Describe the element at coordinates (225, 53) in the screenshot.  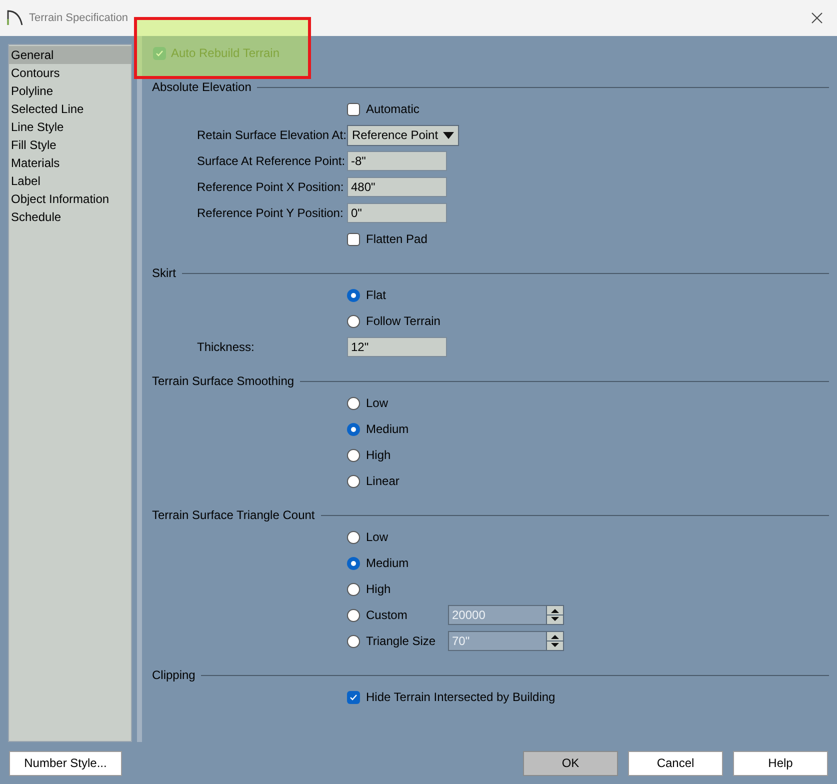
I see `checkbox-label: Auto Rebuild Terrain` at that location.